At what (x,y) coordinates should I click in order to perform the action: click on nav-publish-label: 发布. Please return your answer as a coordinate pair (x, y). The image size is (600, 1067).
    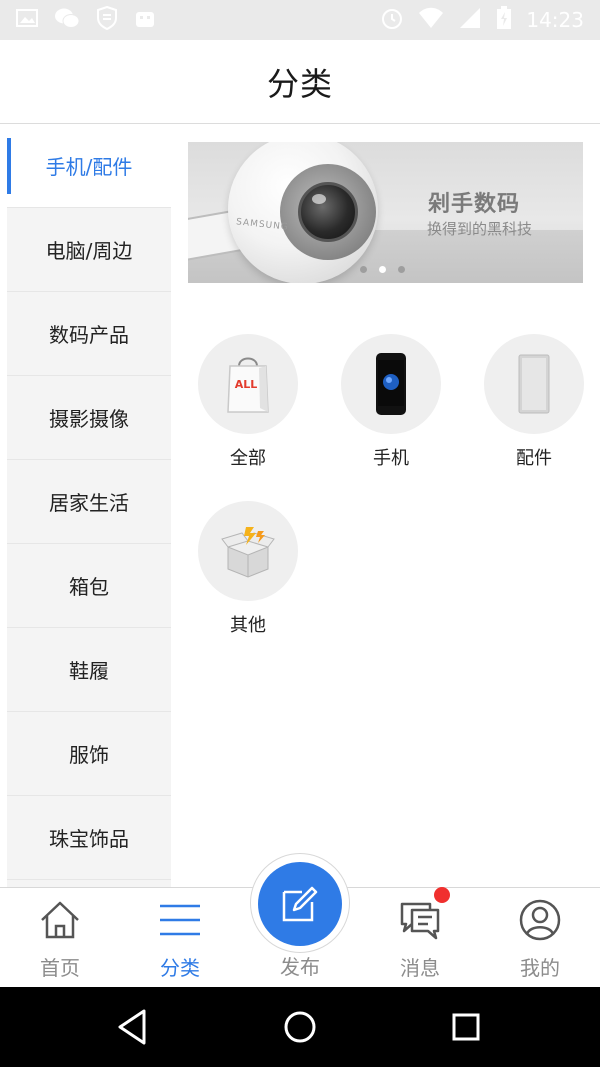
    Looking at the image, I should click on (300, 967).